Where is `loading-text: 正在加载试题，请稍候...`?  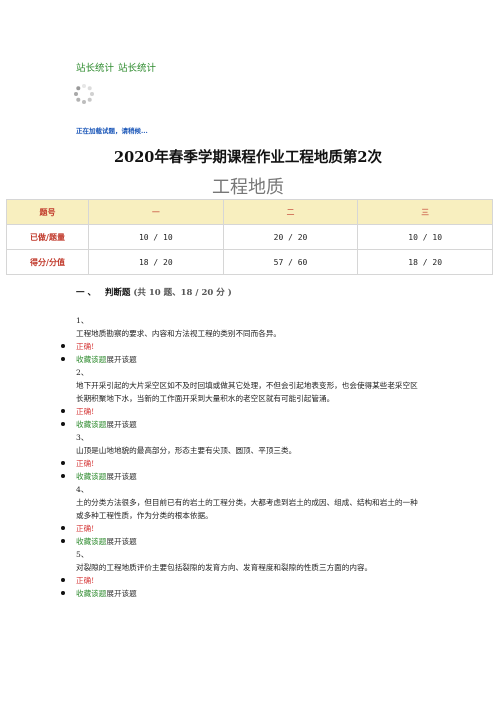 loading-text: 正在加载试题，请稍候... is located at coordinates (112, 131).